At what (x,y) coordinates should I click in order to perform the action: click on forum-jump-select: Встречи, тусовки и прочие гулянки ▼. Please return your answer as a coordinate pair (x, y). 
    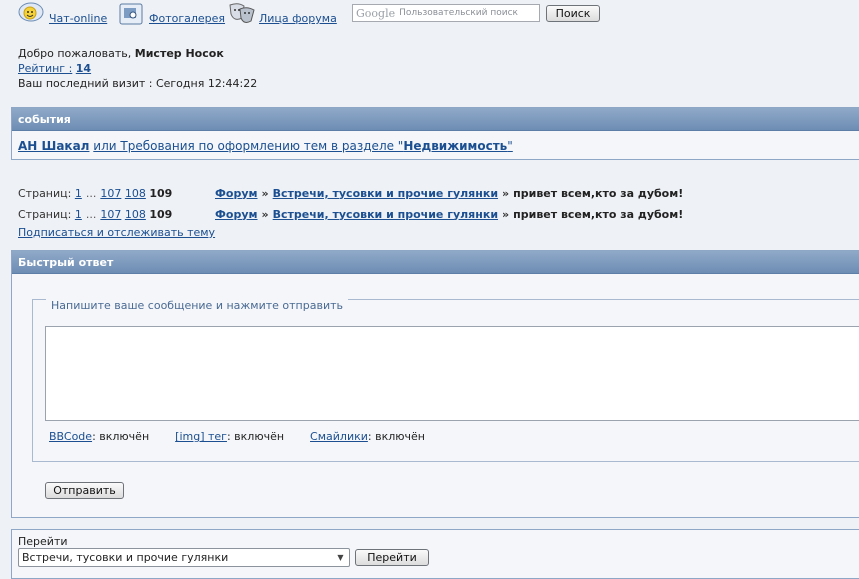
    Looking at the image, I should click on (184, 557).